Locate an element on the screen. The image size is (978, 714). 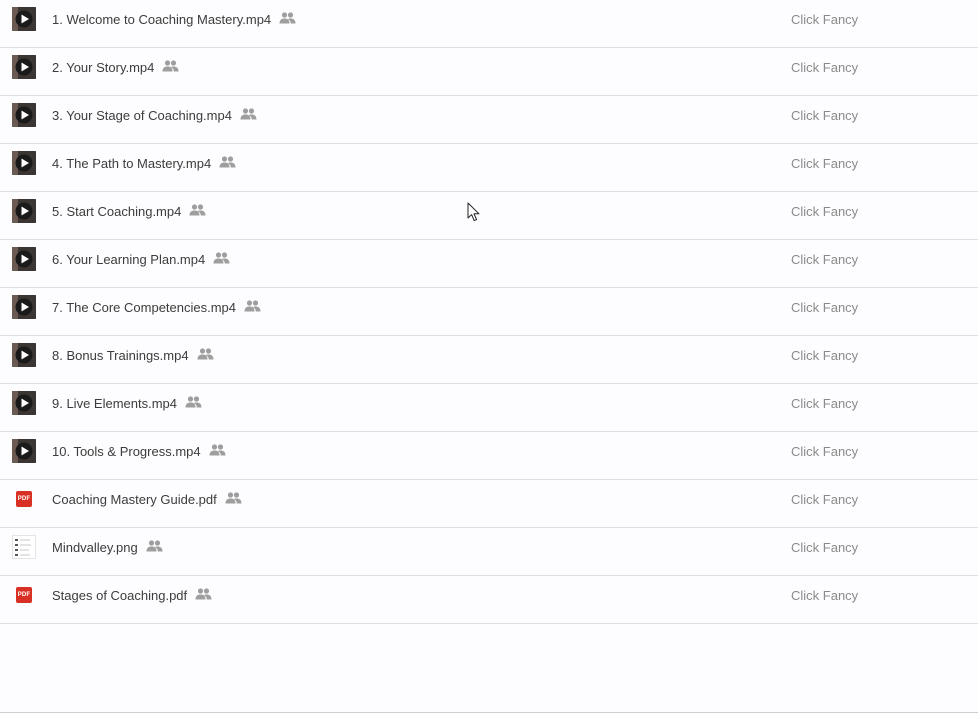
file-name-text: 6. Your Learning Plan.mp4 is located at coordinates (129, 259).